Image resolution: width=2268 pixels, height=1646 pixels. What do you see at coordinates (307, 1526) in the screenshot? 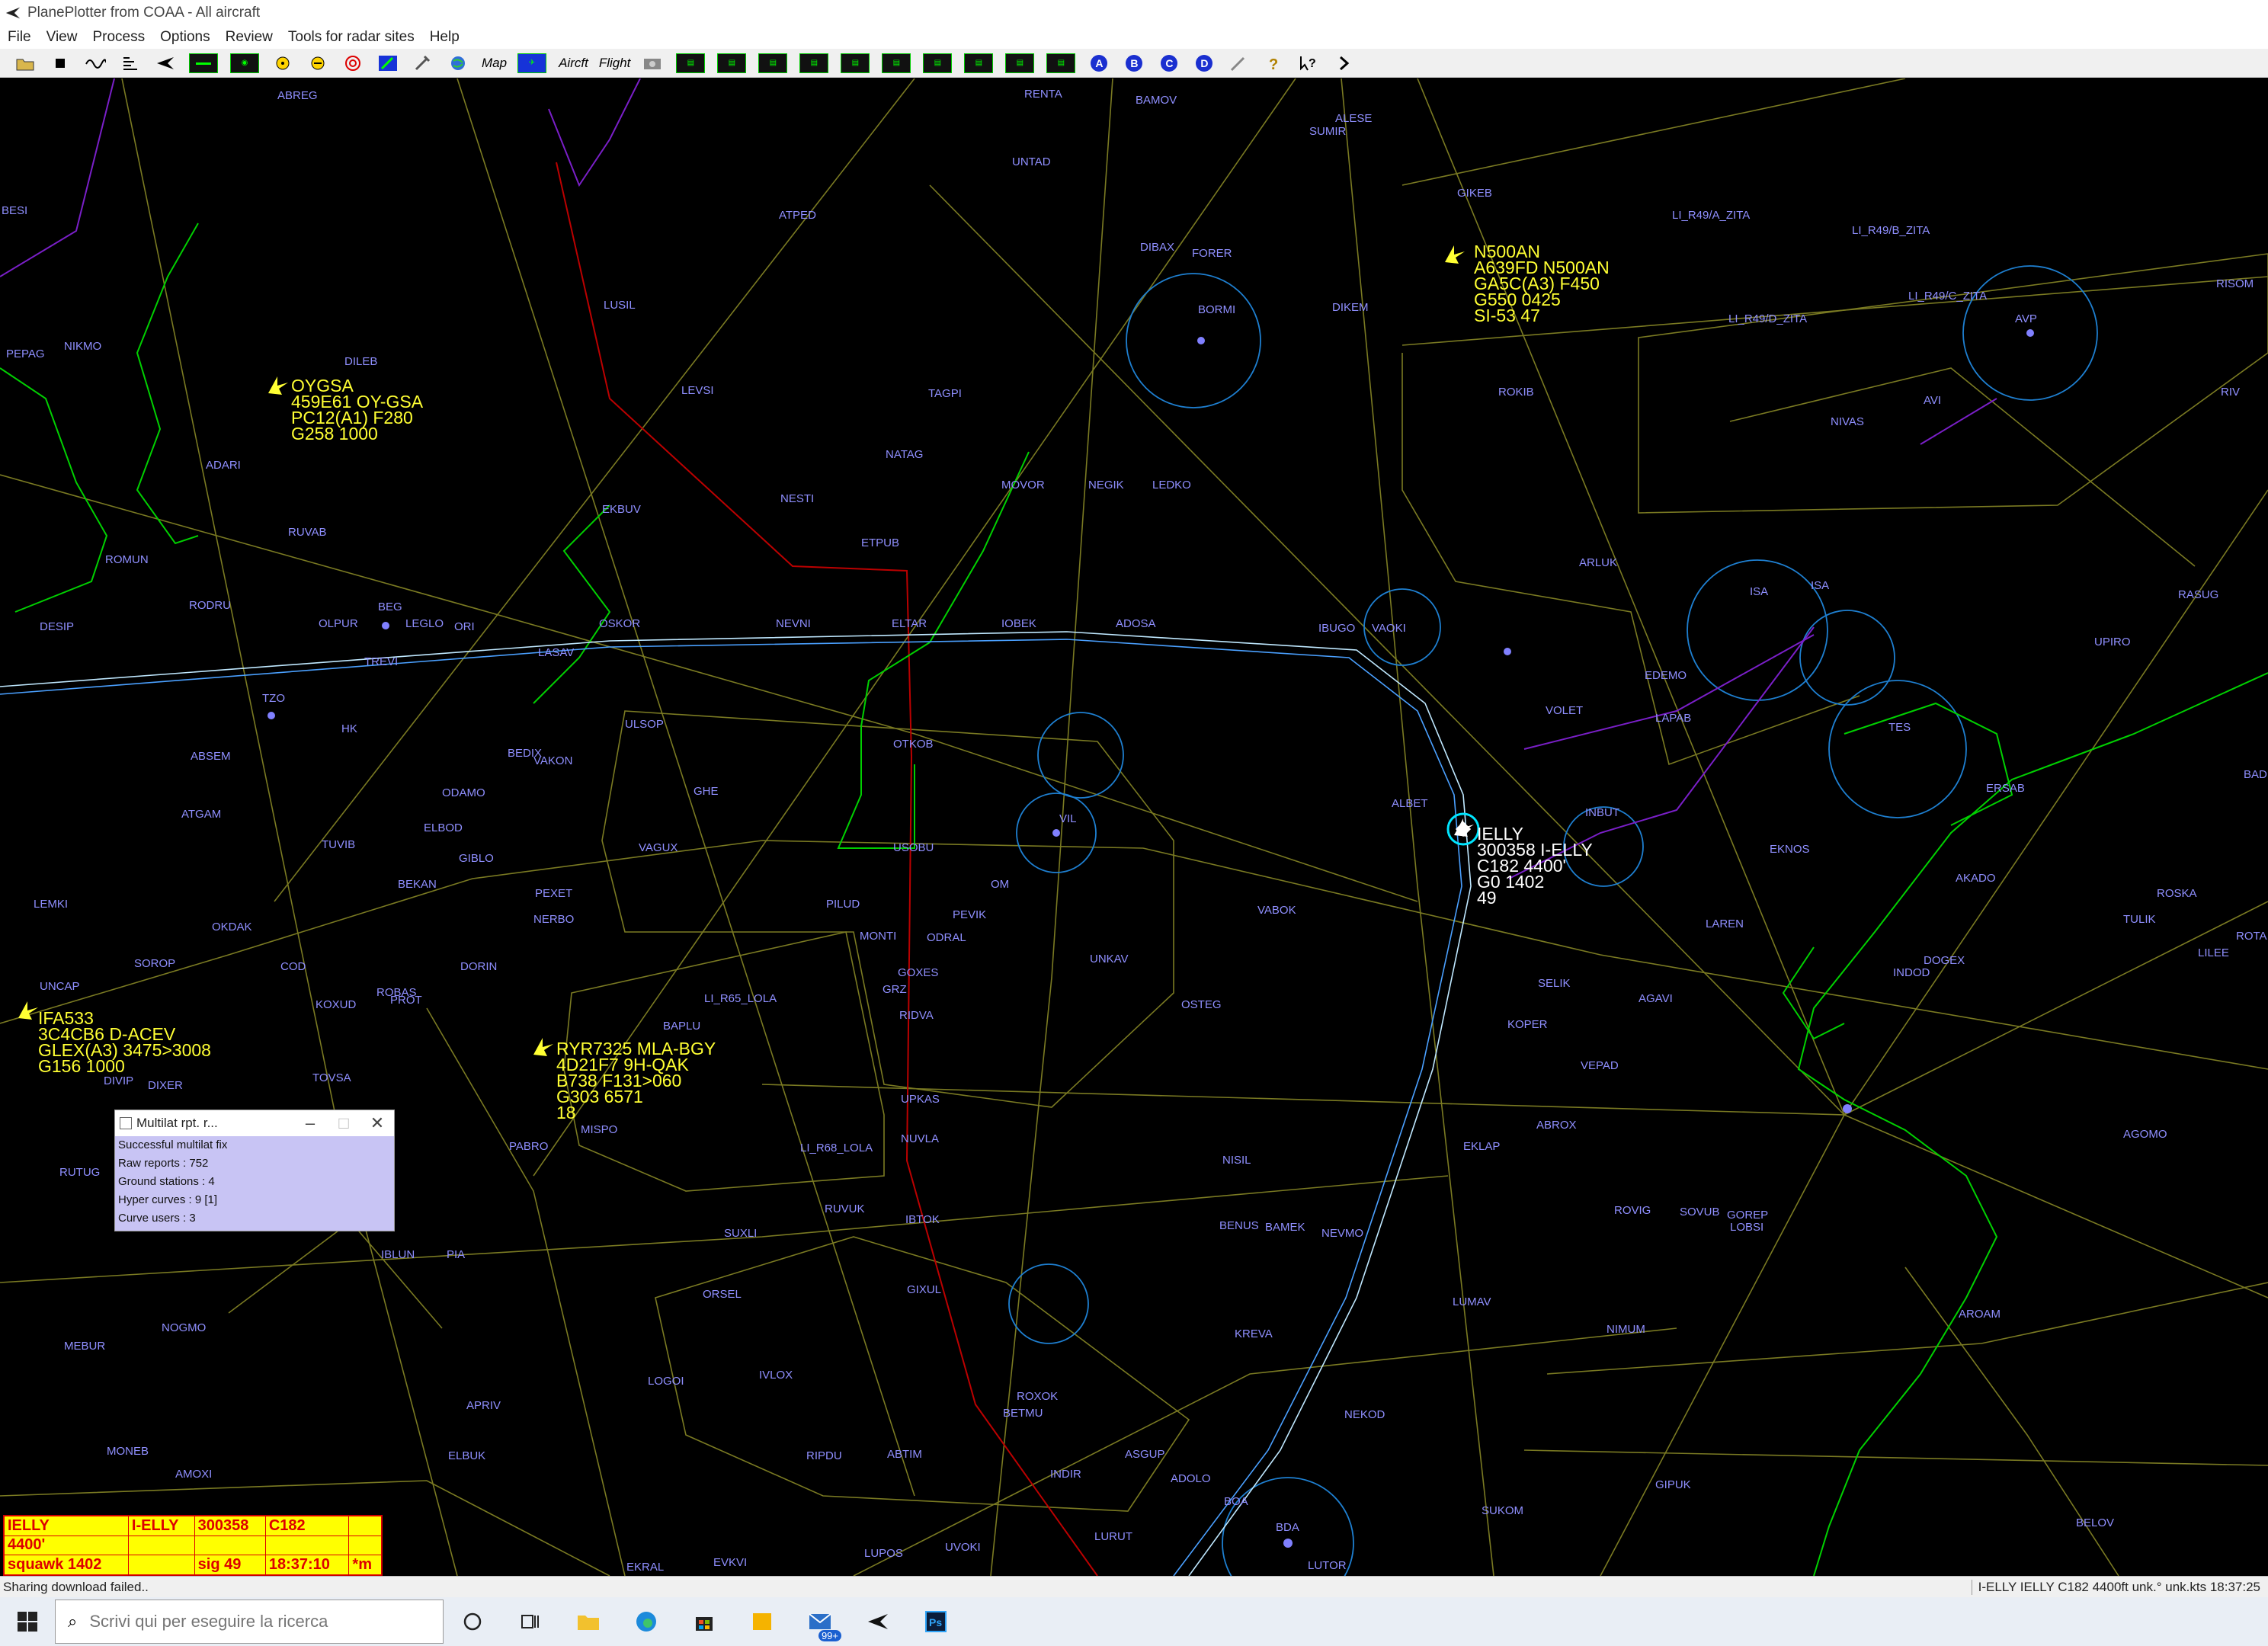
I see `strip-type: C182` at bounding box center [307, 1526].